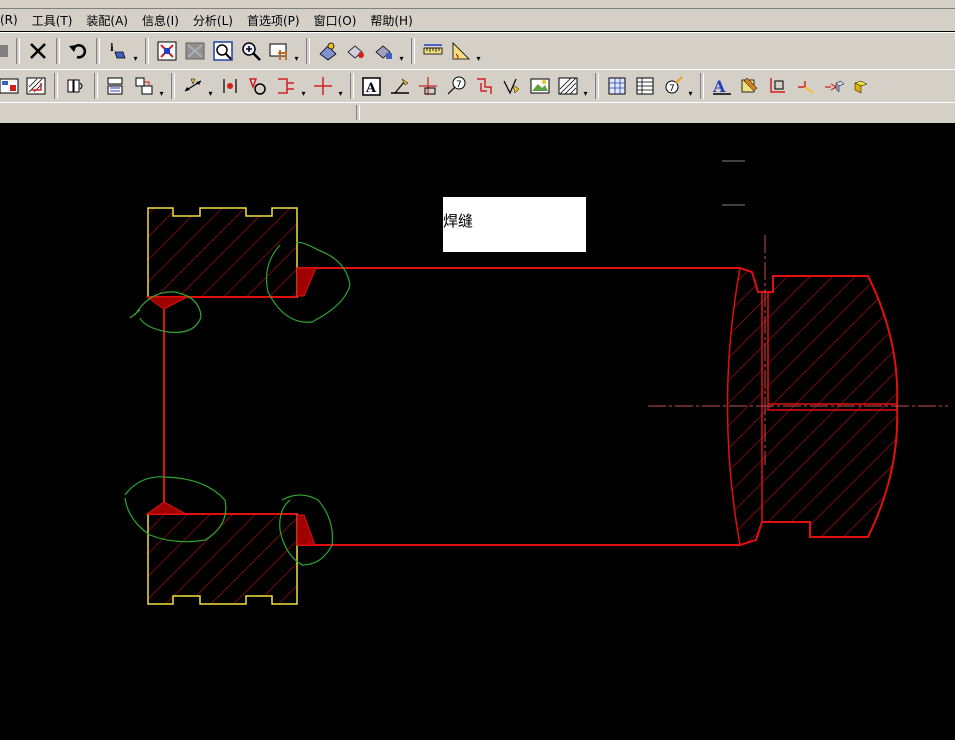  What do you see at coordinates (778, 86) in the screenshot?
I see `annotation-icon` at bounding box center [778, 86].